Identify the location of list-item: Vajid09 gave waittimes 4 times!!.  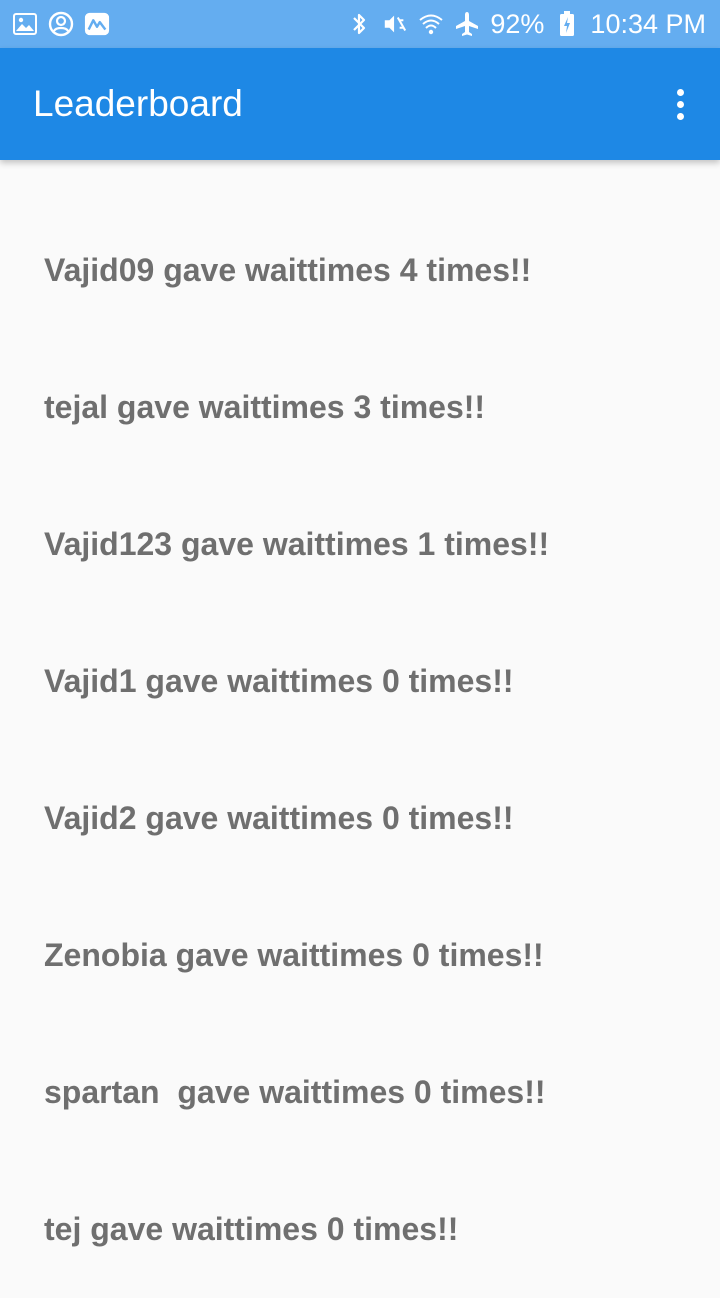
(360, 270).